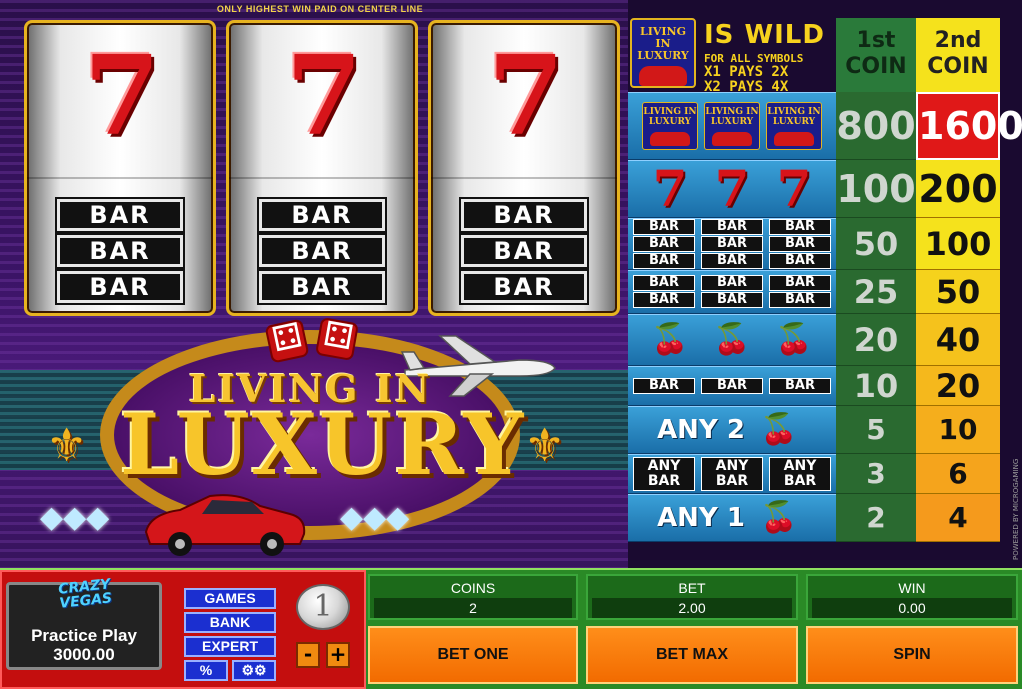 The width and height of the screenshot is (1022, 689). I want to click on play-mode: Practice Play, so click(84, 635).